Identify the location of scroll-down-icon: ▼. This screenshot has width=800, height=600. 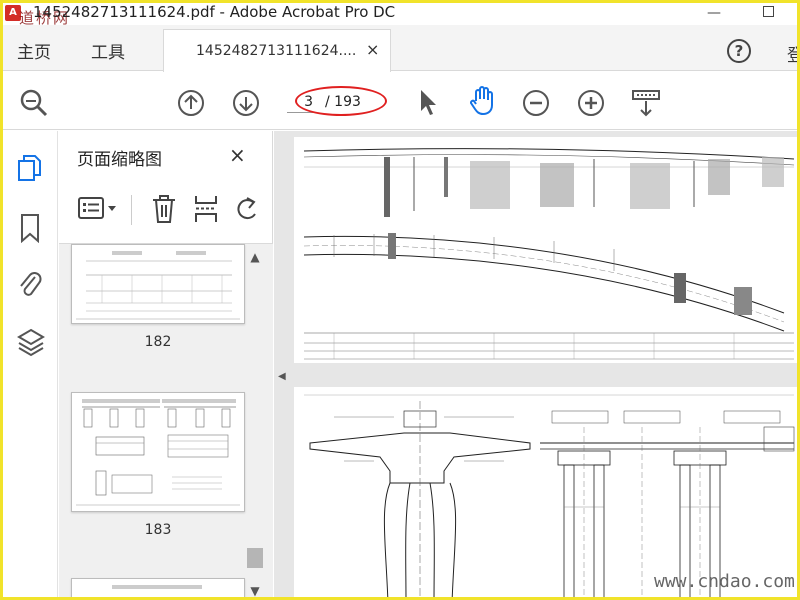
(255, 590).